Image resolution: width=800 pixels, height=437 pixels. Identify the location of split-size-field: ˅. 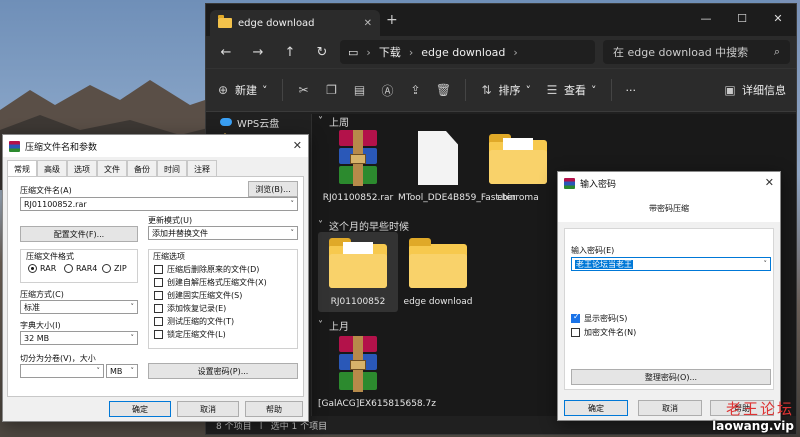
(62, 371).